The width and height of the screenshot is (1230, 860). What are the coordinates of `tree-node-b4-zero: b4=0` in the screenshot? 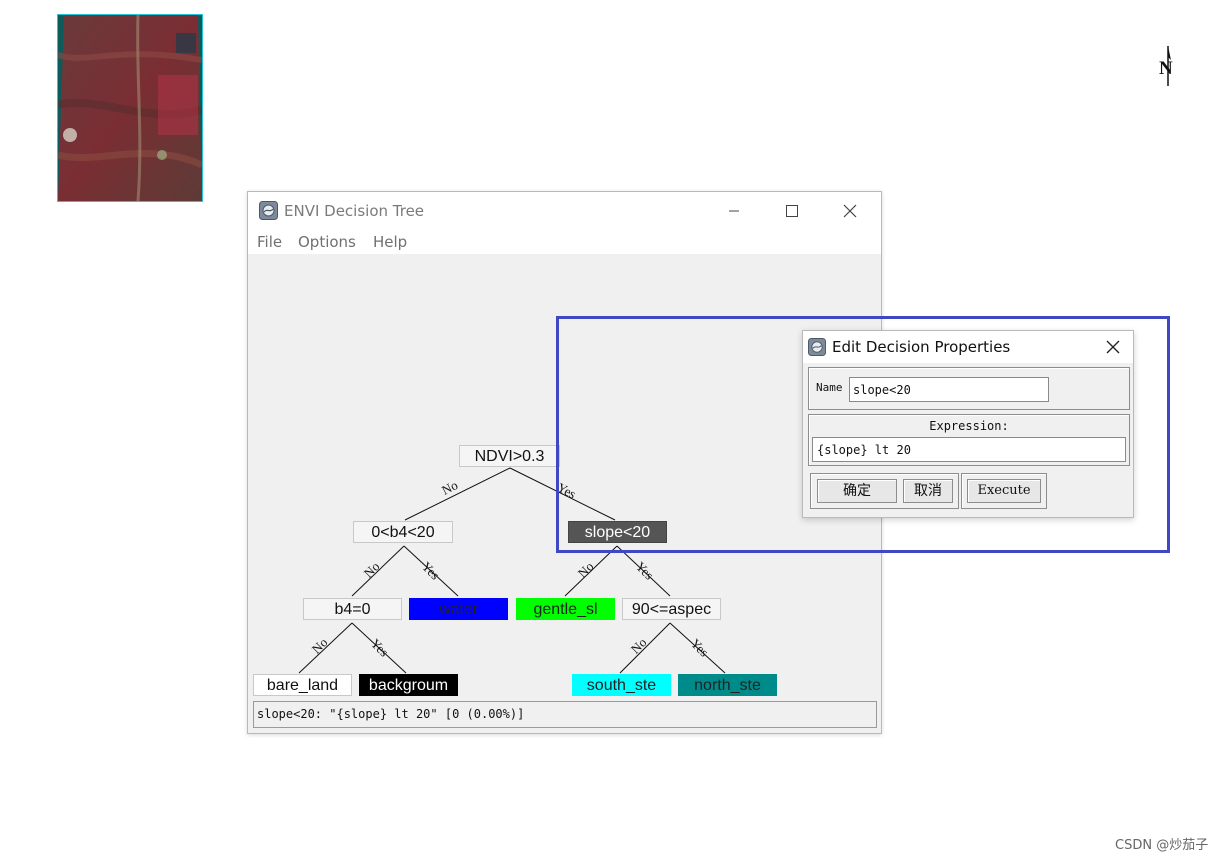 It's located at (352, 609).